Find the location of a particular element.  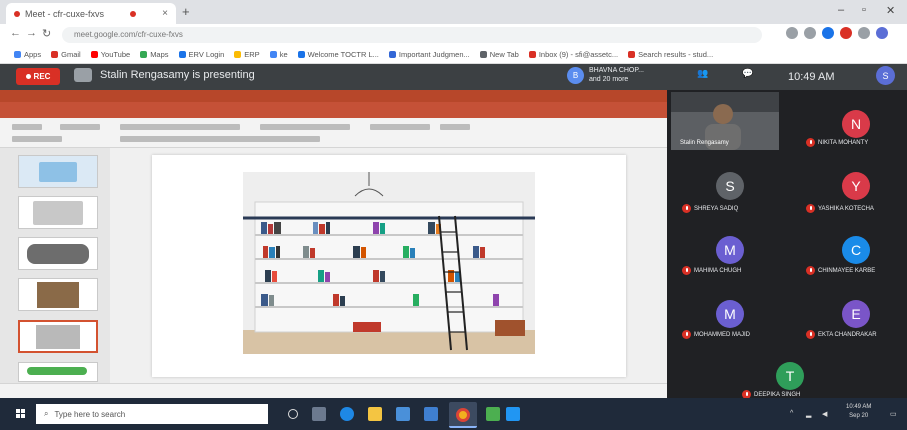

store-icon is located at coordinates (403, 414).